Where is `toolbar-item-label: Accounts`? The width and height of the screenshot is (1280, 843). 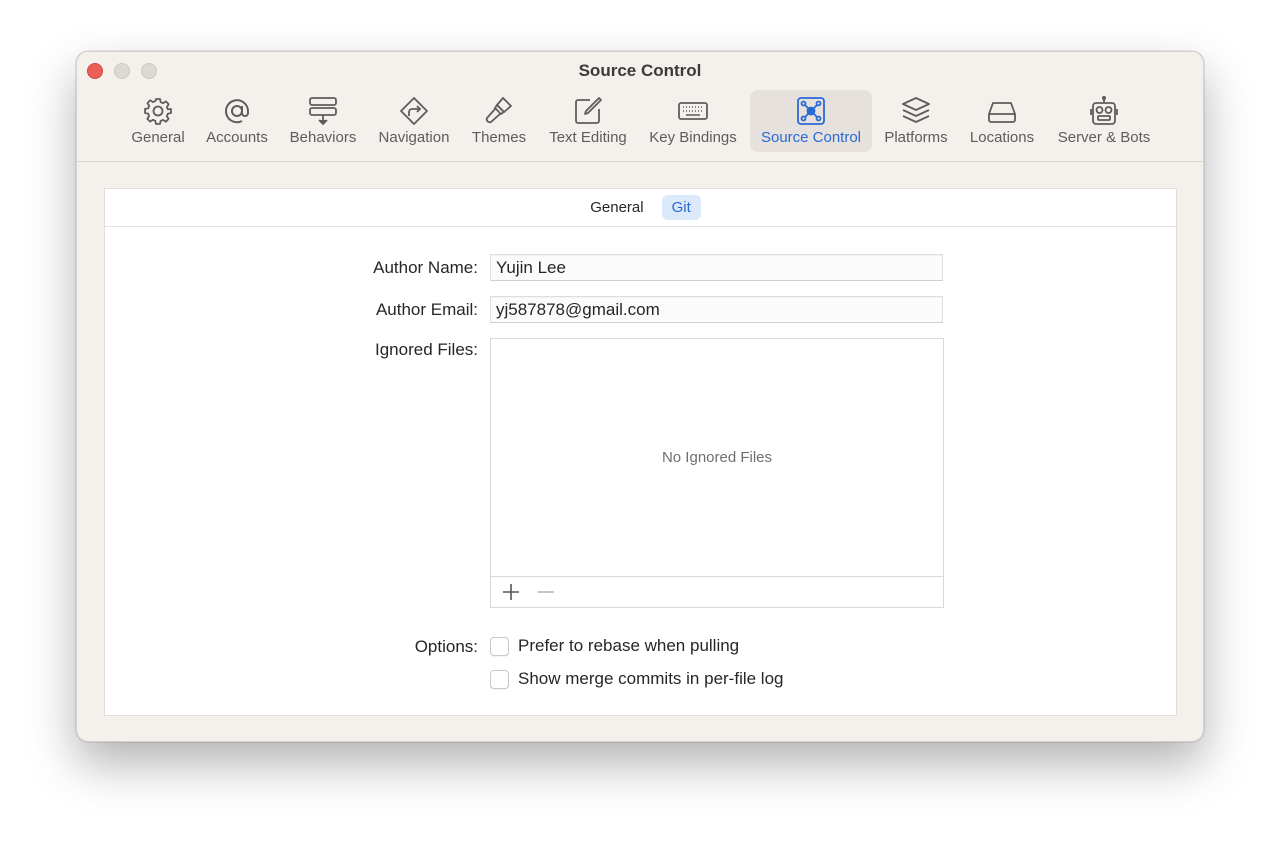 toolbar-item-label: Accounts is located at coordinates (237, 137).